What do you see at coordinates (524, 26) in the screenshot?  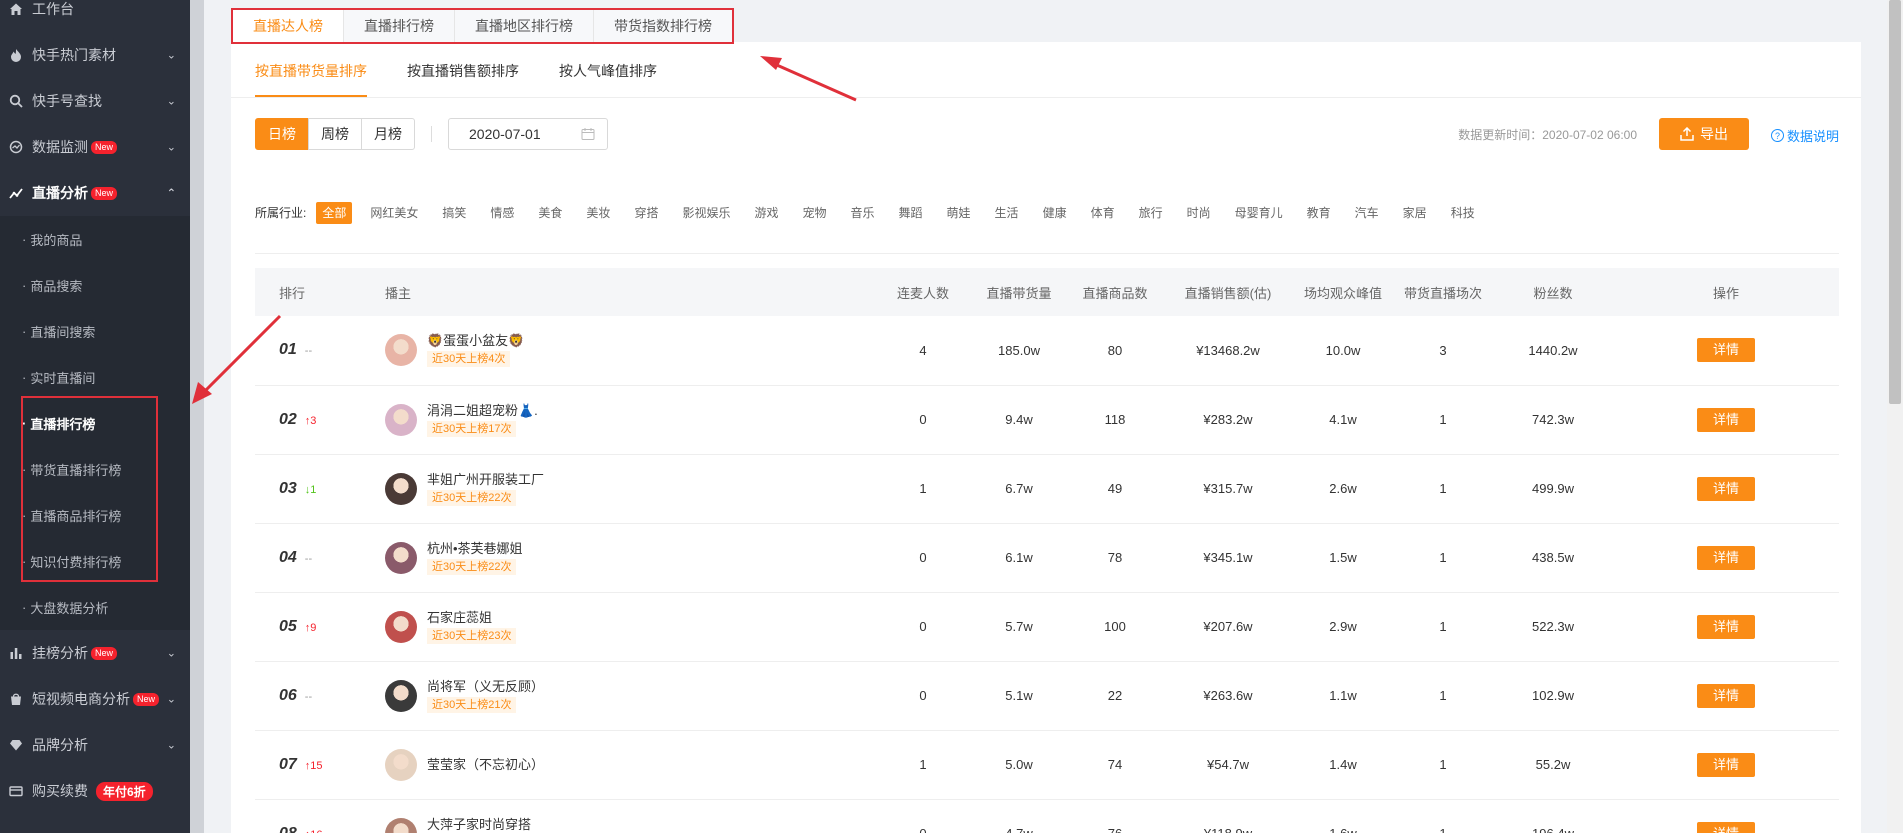 I see `tab-ranking-type-2: 直播地区排行榜` at bounding box center [524, 26].